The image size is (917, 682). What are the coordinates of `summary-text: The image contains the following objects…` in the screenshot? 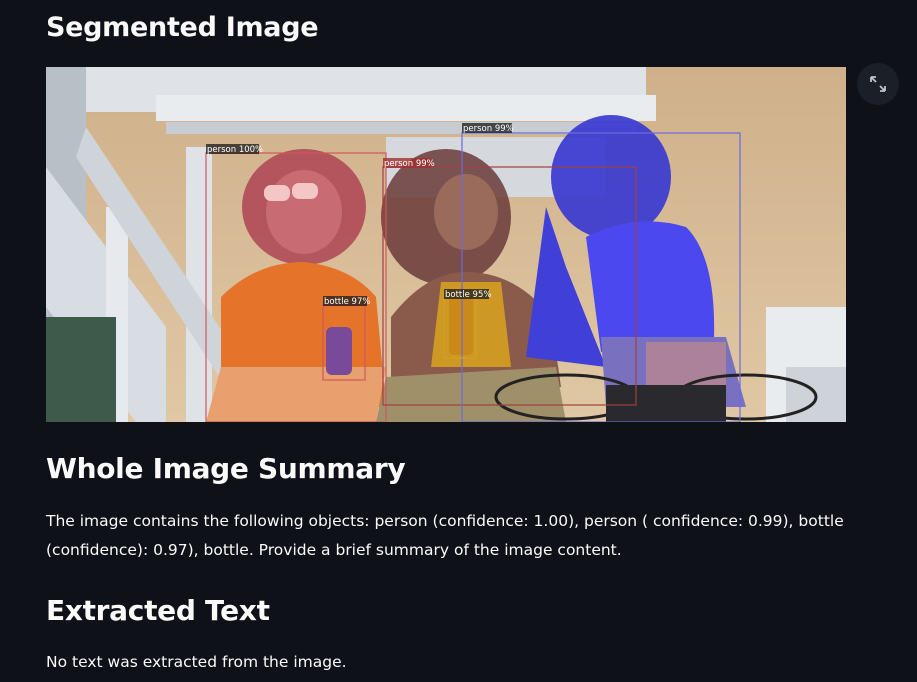 It's located at (445, 535).